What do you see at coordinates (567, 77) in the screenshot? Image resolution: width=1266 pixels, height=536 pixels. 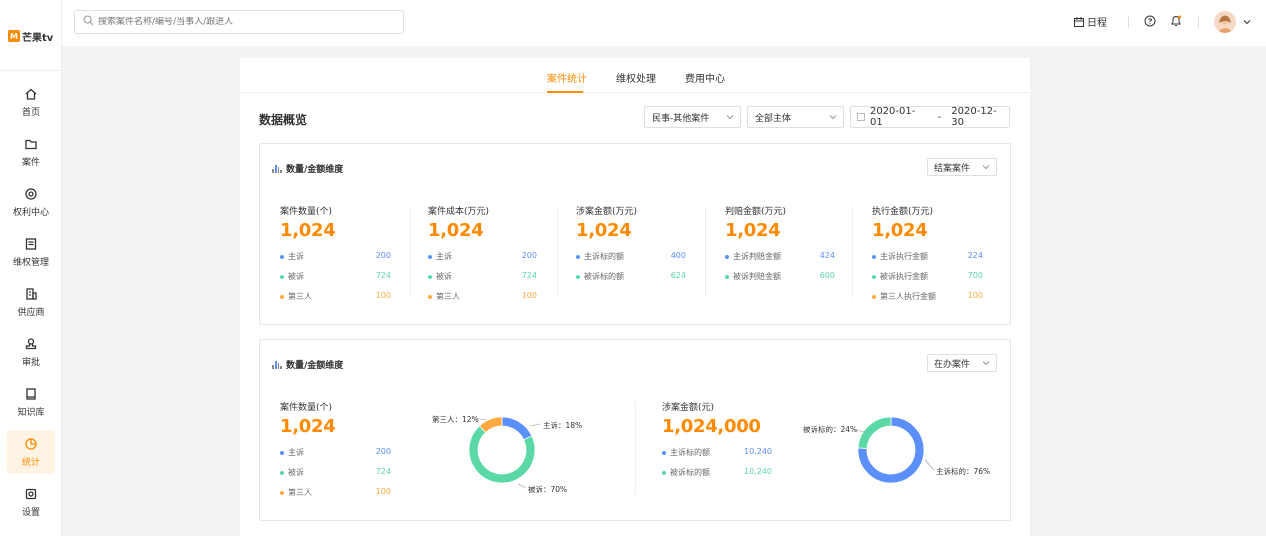 I see `tab-case-statistics: 案件统计` at bounding box center [567, 77].